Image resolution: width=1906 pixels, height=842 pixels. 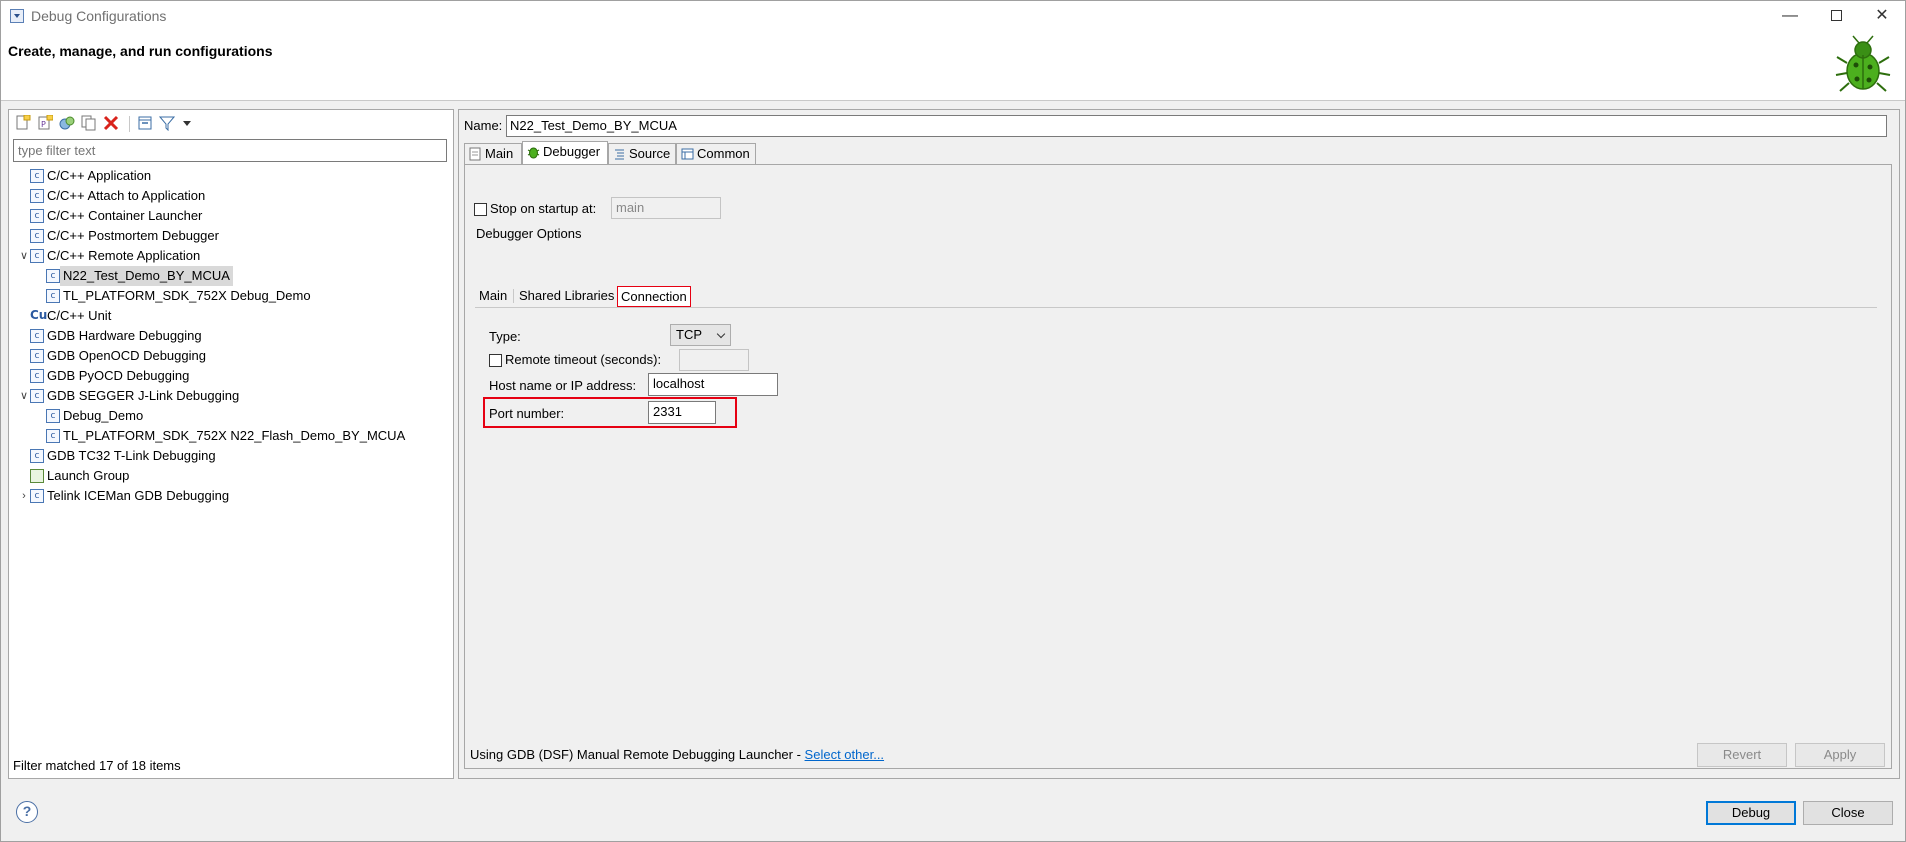 I want to click on stop-on-startup-field: main, so click(x=666, y=208).